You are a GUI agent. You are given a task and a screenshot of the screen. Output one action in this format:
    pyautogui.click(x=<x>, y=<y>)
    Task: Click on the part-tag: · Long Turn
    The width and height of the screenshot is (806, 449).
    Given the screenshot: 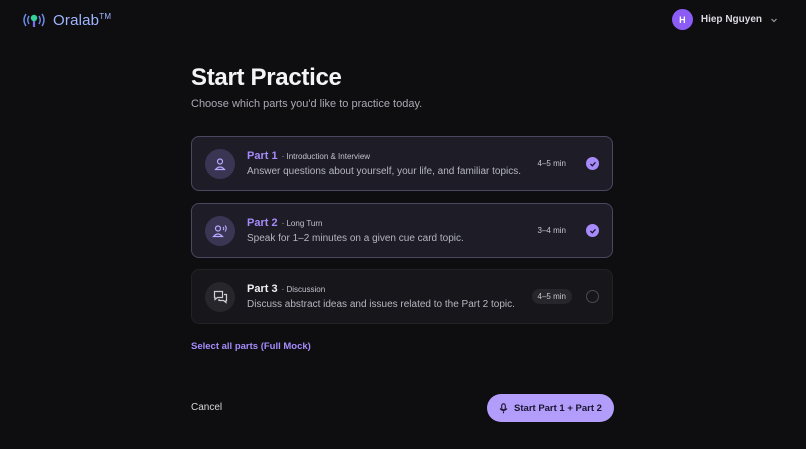 What is the action you would take?
    pyautogui.click(x=302, y=223)
    